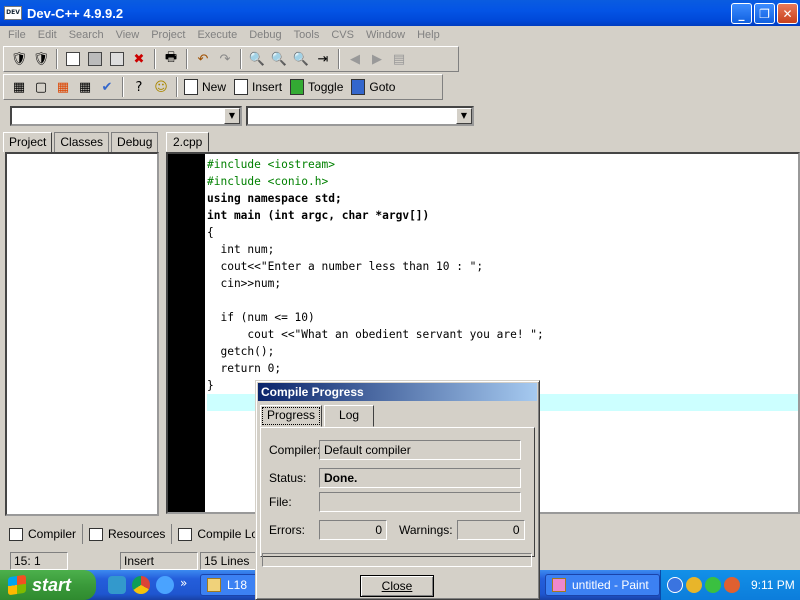 Image resolution: width=800 pixels, height=600 pixels. What do you see at coordinates (288, 478) in the screenshot?
I see `status-label: Status:` at bounding box center [288, 478].